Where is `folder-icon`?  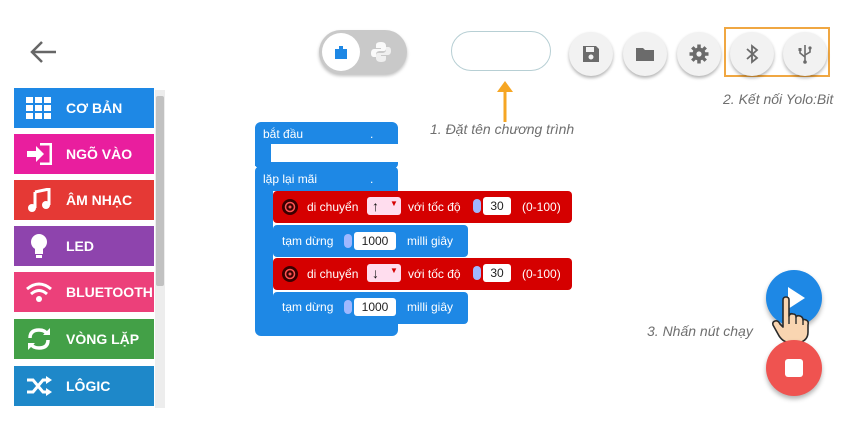 folder-icon is located at coordinates (645, 54).